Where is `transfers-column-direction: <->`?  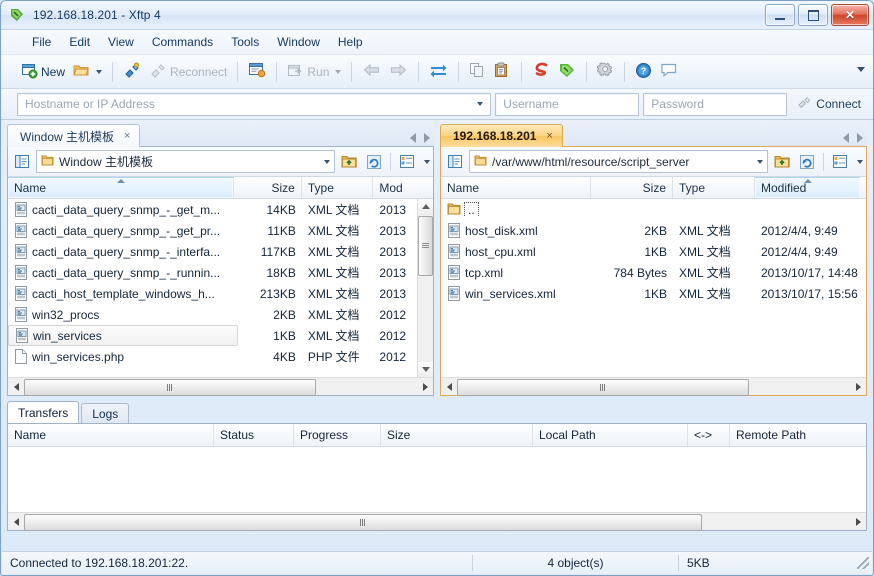 transfers-column-direction: <-> is located at coordinates (709, 435).